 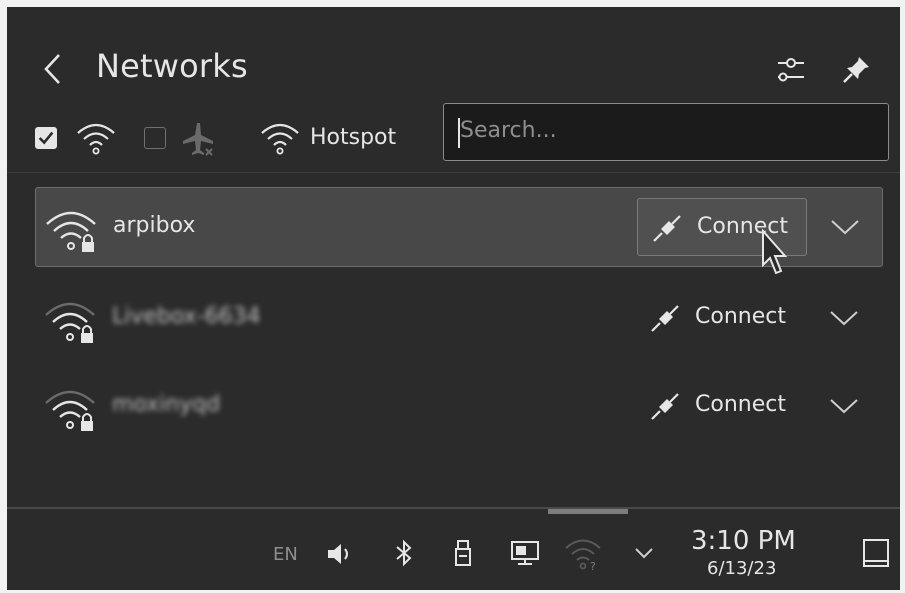 What do you see at coordinates (404, 553) in the screenshot?
I see `bluetooth-icon` at bounding box center [404, 553].